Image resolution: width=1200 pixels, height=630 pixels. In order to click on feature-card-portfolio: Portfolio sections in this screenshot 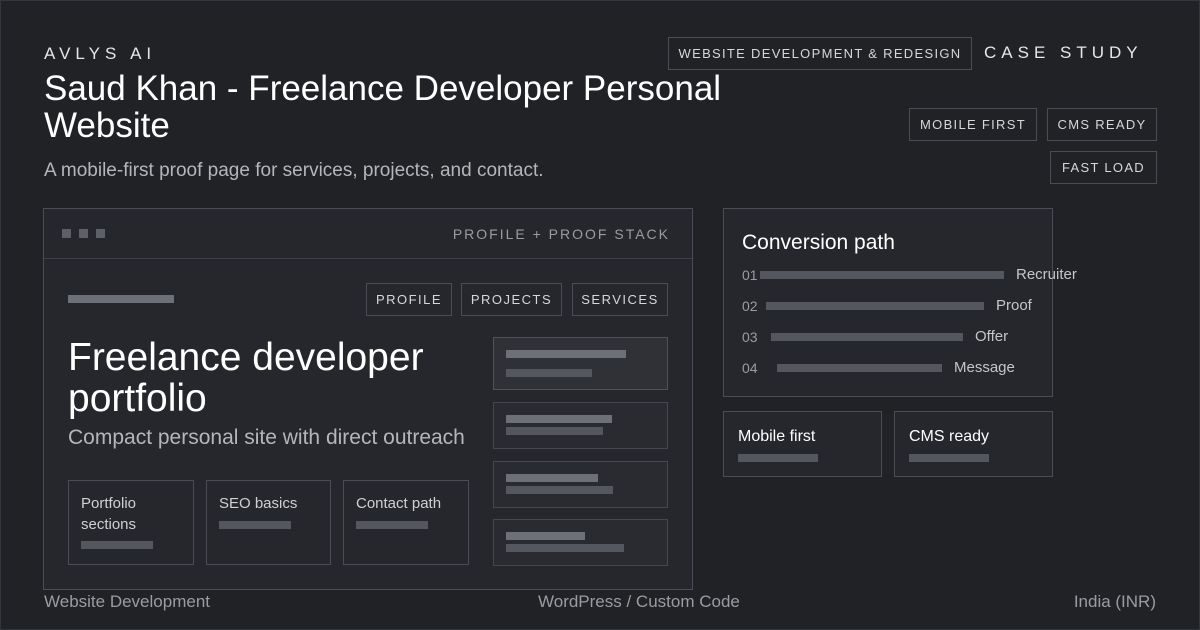, I will do `click(131, 522)`.